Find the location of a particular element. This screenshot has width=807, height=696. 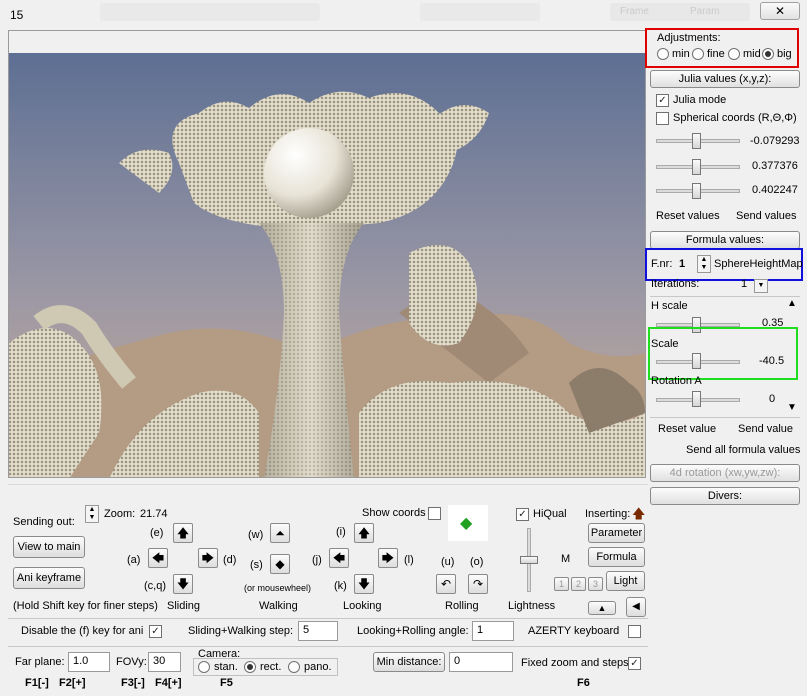

f4-hint: F4[+] is located at coordinates (168, 683).